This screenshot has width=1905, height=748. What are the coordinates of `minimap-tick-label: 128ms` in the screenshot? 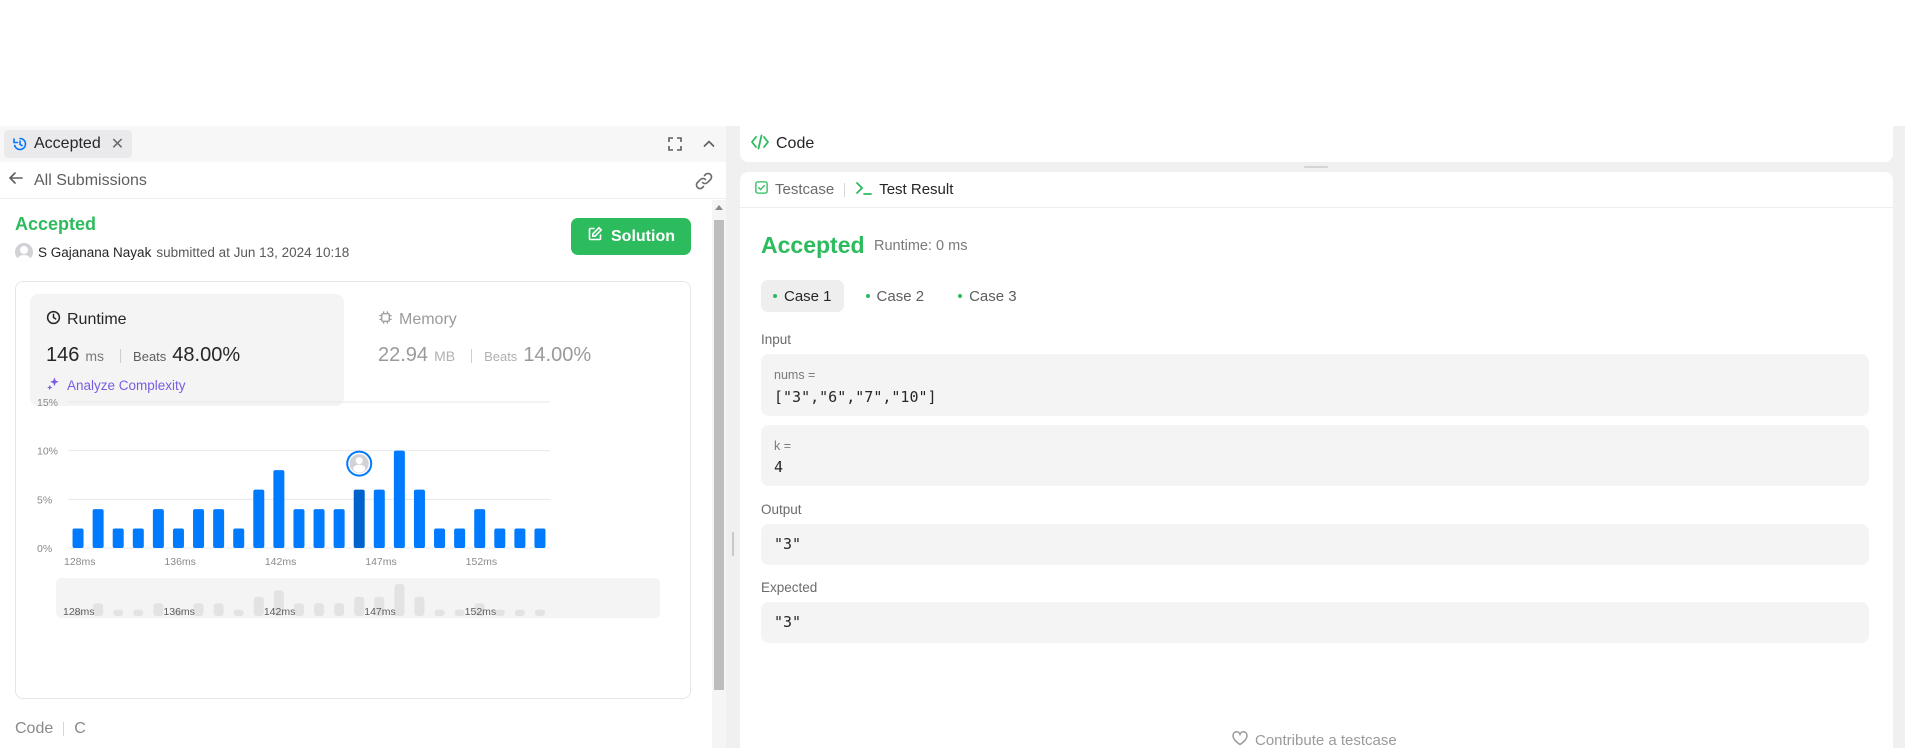 It's located at (79, 612).